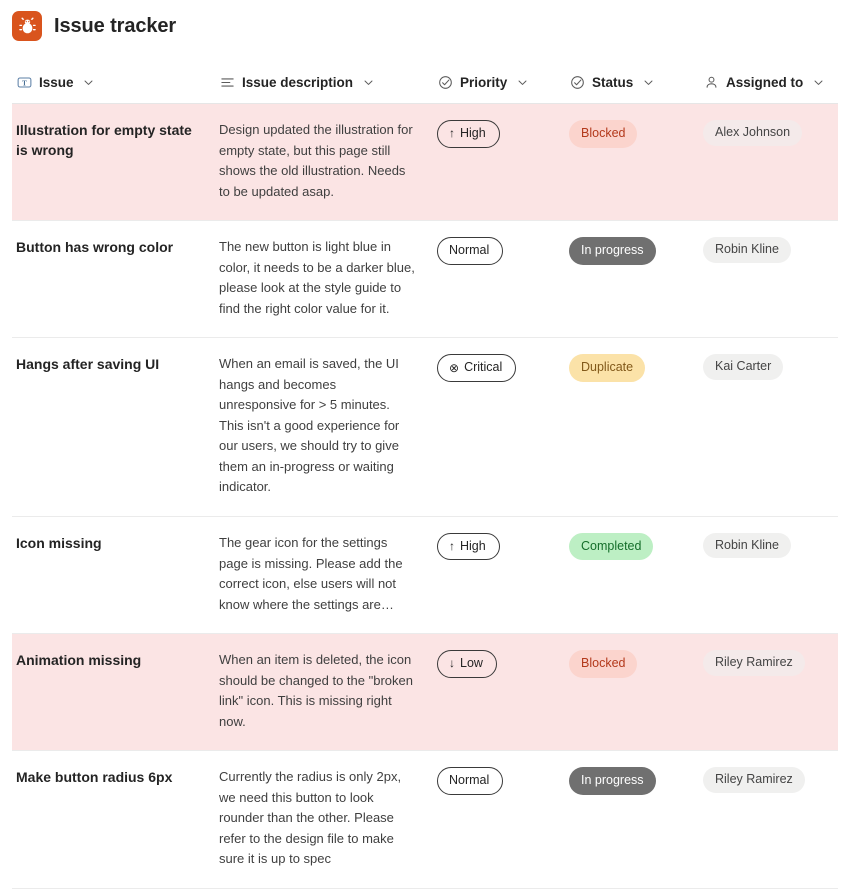 The height and width of the screenshot is (889, 841). I want to click on column-header-priority: Priority, so click(499, 82).